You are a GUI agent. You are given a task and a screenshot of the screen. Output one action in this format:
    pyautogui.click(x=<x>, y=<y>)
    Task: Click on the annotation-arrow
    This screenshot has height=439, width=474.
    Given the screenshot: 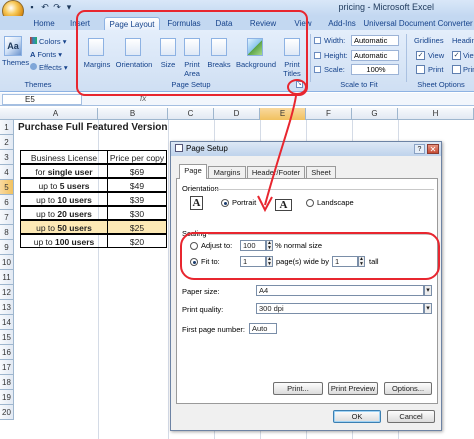 What is the action you would take?
    pyautogui.click(x=277, y=154)
    